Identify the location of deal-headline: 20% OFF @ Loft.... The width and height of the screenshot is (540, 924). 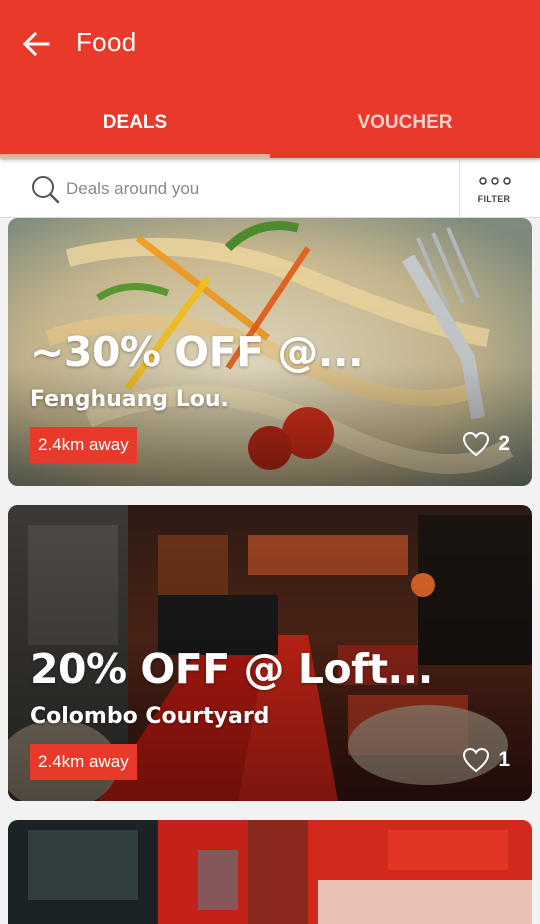
(231, 669).